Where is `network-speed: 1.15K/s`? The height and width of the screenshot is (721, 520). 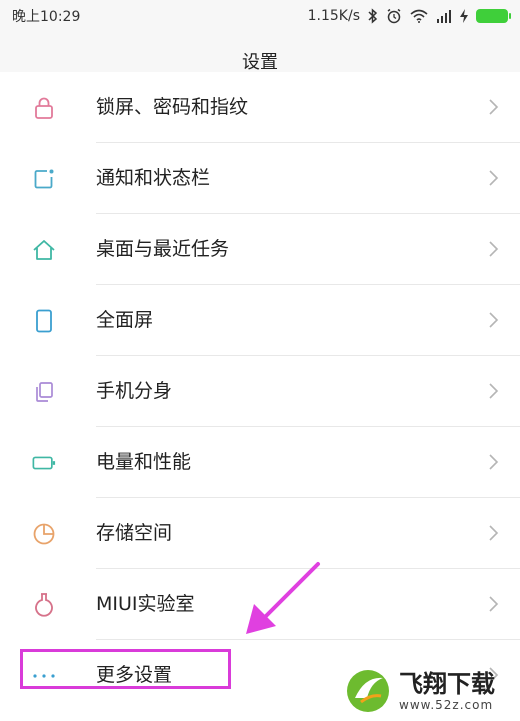 network-speed: 1.15K/s is located at coordinates (333, 16).